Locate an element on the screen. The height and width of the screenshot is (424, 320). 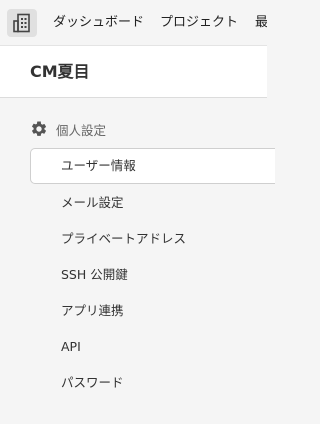
page-title-bar: CM夏目 is located at coordinates (133, 72).